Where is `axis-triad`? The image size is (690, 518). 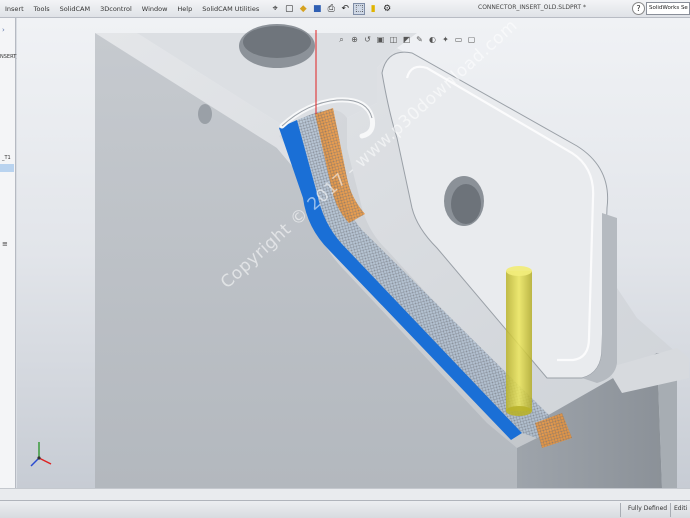 axis-triad is located at coordinates (41, 454).